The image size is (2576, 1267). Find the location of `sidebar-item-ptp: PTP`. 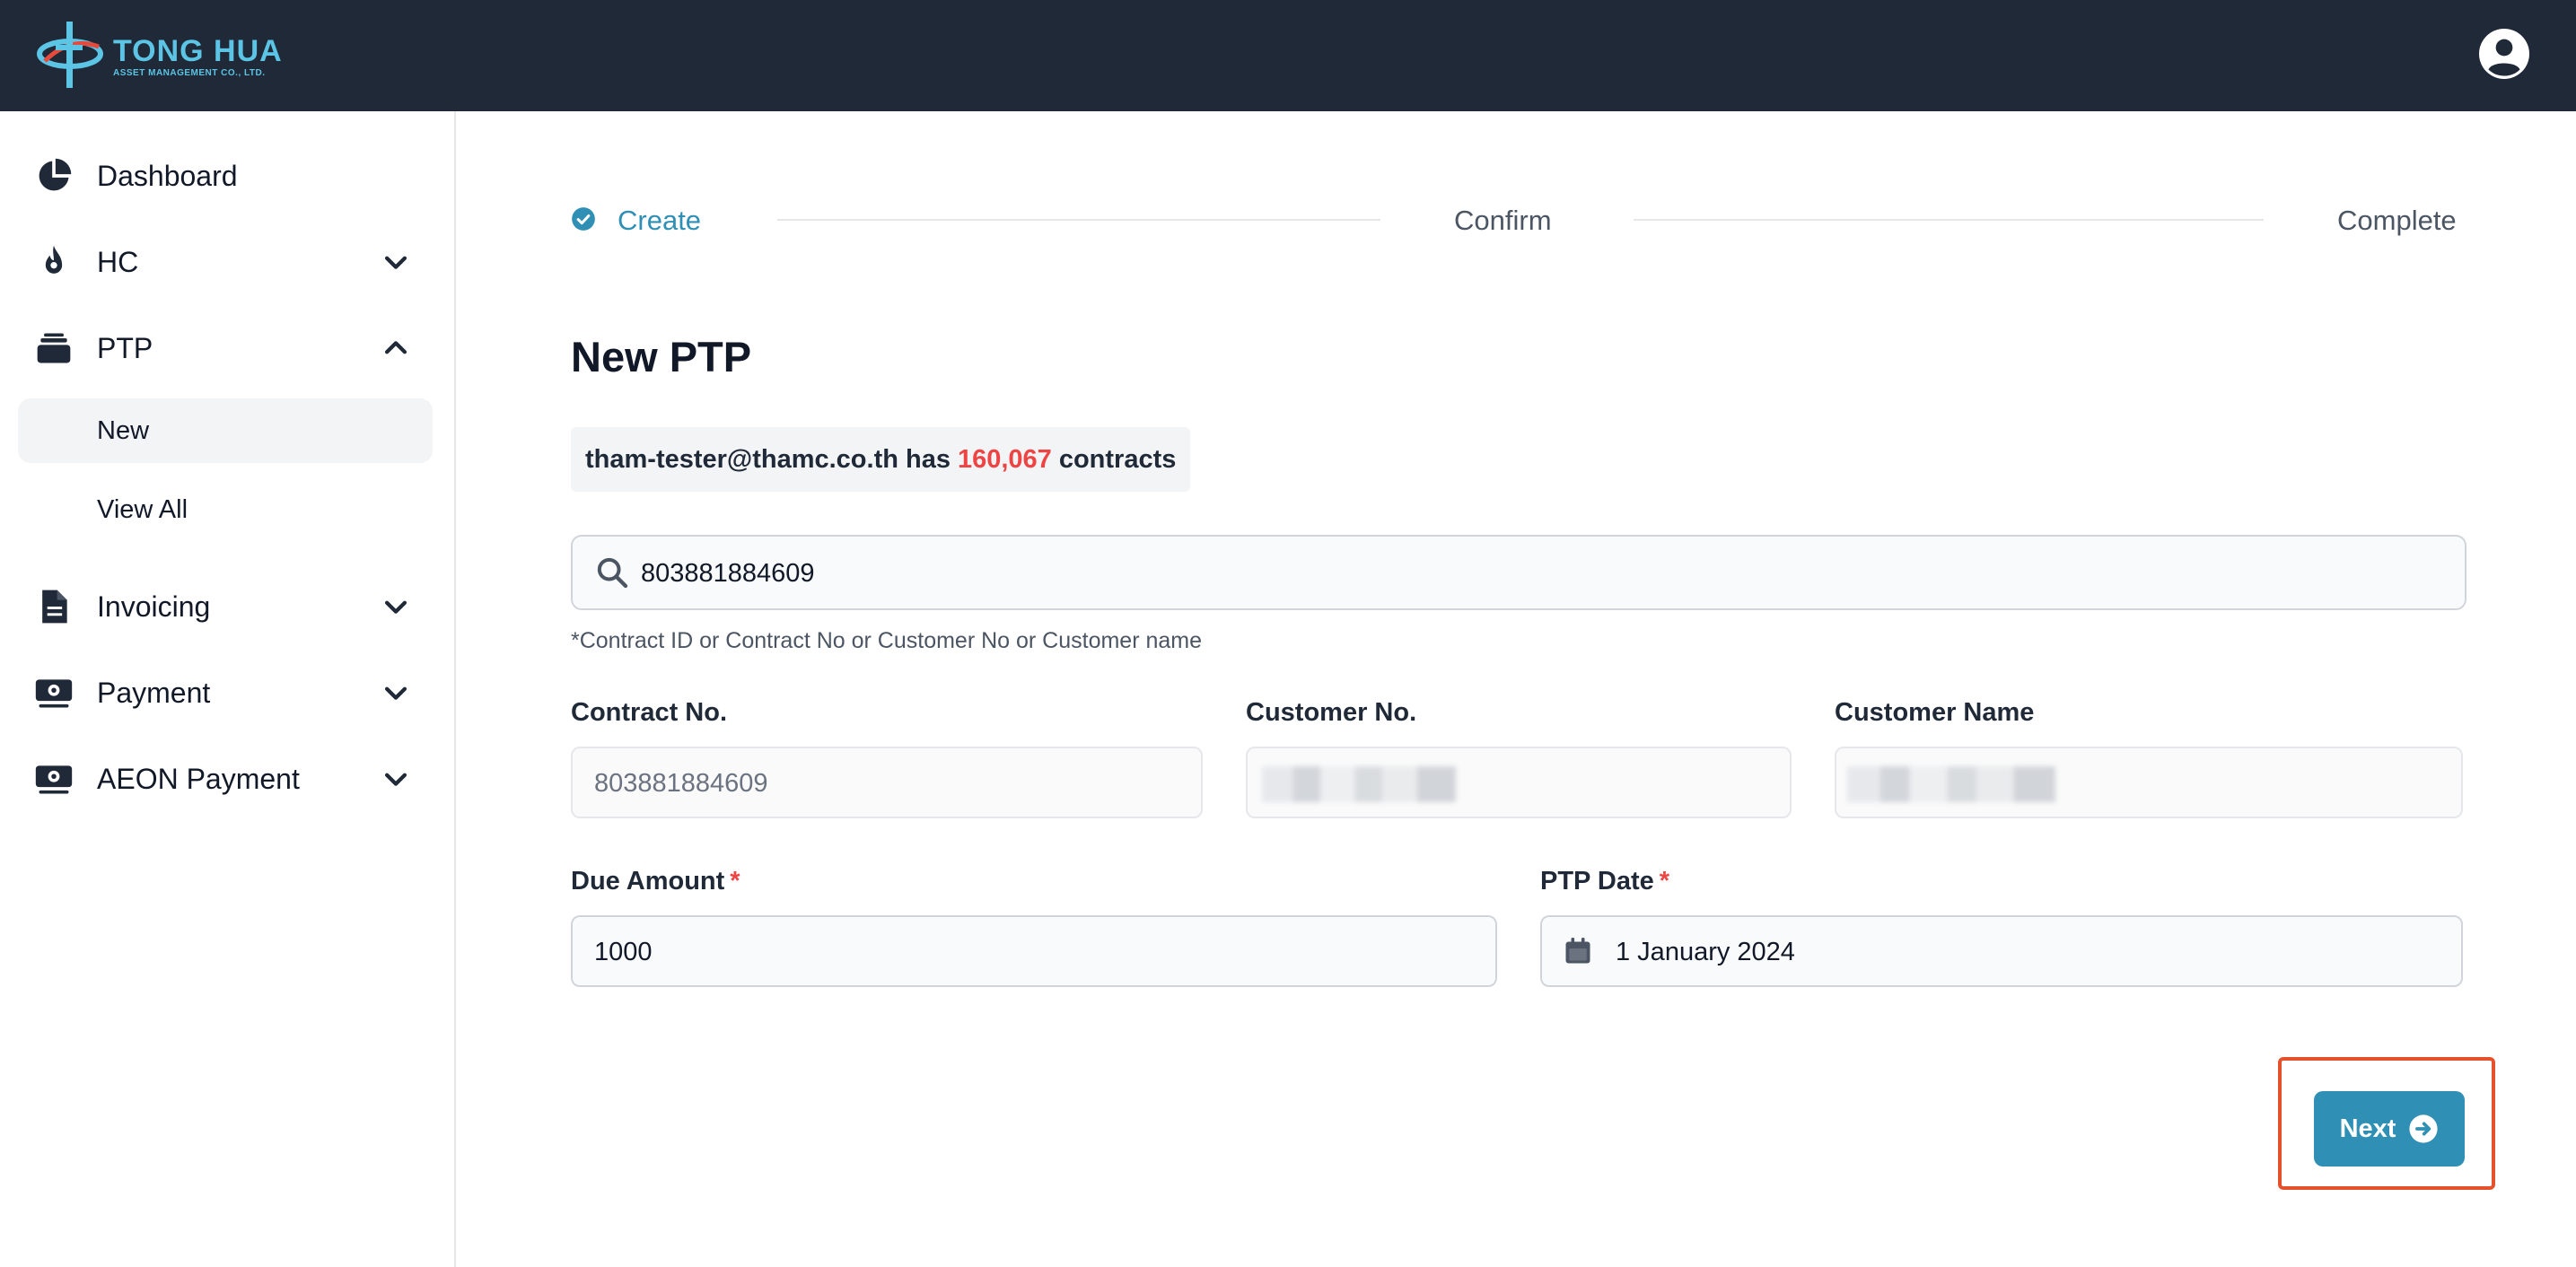

sidebar-item-ptp: PTP is located at coordinates (227, 348).